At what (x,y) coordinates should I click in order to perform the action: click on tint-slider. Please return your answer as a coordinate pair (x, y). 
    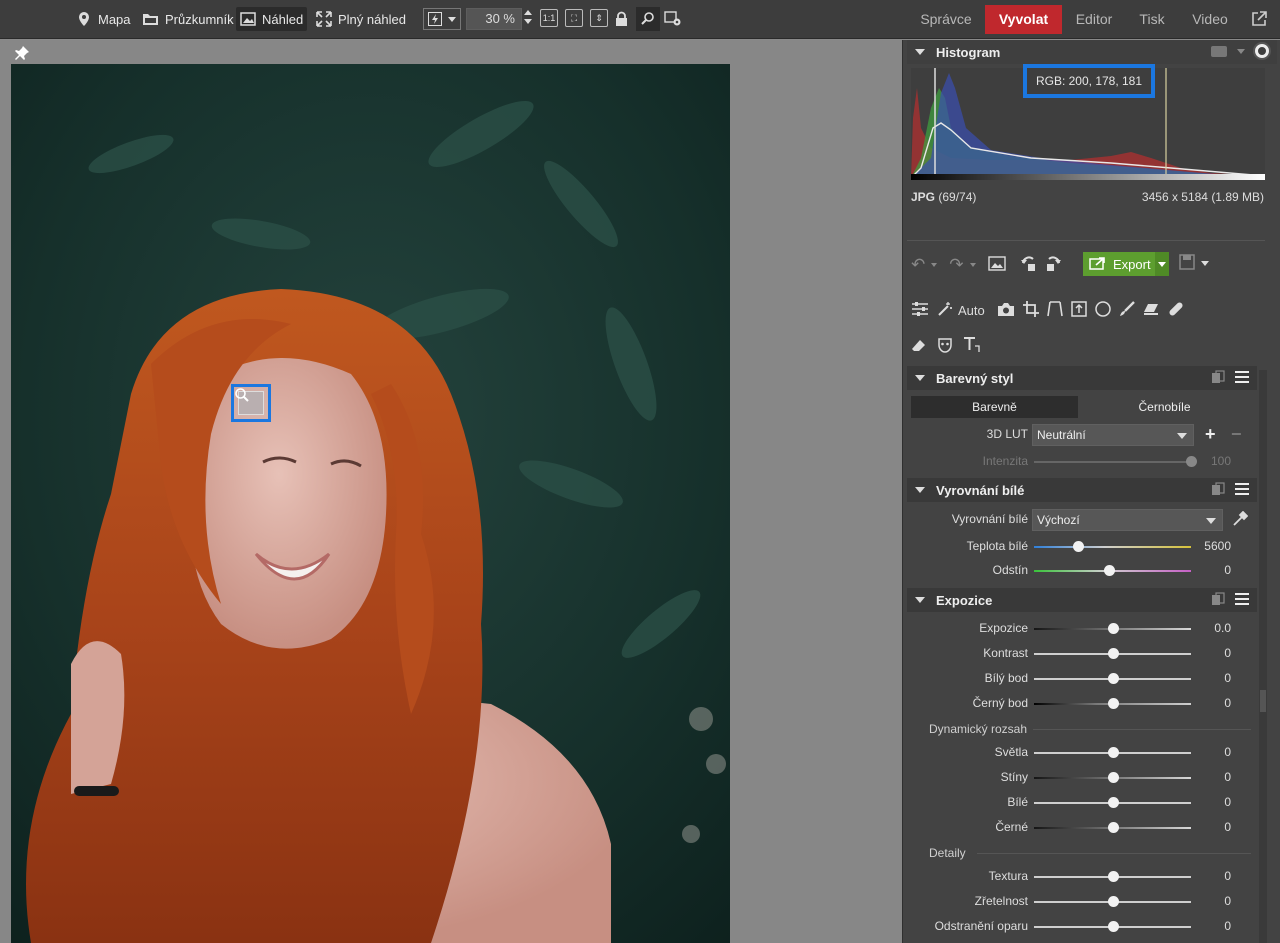
    Looking at the image, I should click on (1112, 570).